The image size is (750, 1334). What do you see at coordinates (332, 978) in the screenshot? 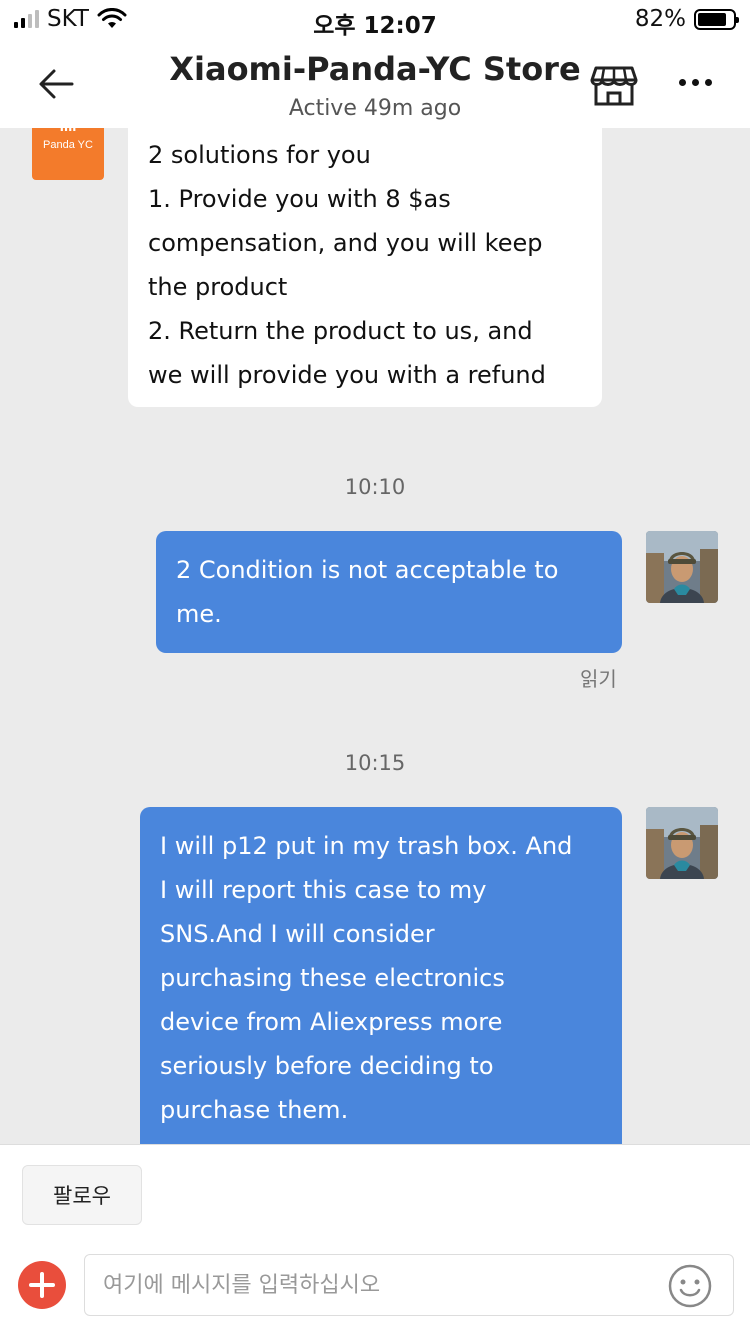
I see `message-line: purchasing these electronics` at bounding box center [332, 978].